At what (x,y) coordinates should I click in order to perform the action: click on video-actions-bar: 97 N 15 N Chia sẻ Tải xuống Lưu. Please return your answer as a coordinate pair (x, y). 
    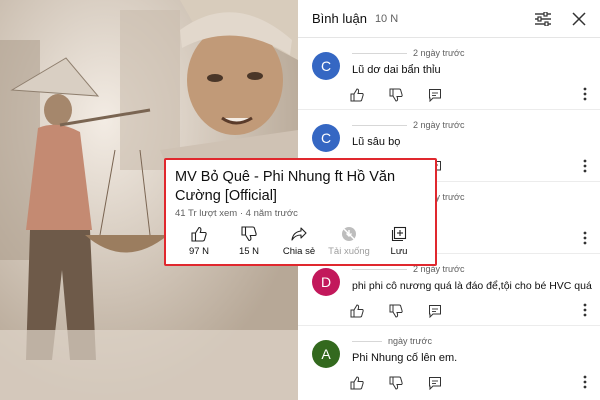
    Looking at the image, I should click on (299, 241).